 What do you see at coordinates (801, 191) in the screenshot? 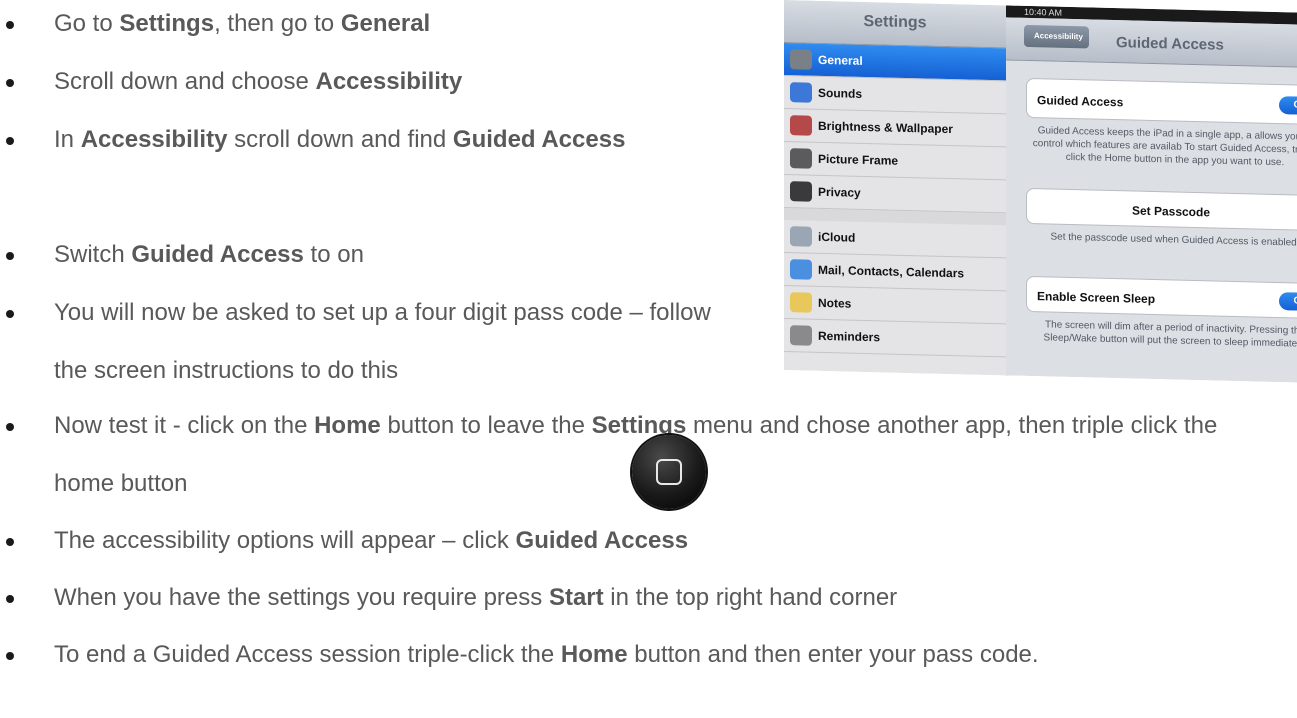
I see `hand-icon` at bounding box center [801, 191].